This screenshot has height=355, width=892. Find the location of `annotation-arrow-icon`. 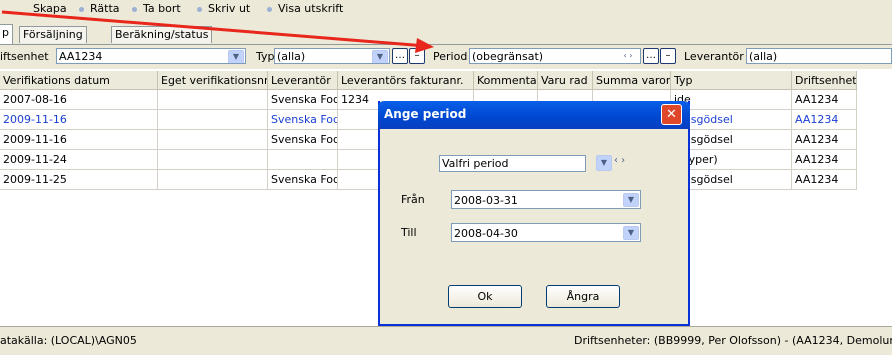

annotation-arrow-icon is located at coordinates (217, 31).